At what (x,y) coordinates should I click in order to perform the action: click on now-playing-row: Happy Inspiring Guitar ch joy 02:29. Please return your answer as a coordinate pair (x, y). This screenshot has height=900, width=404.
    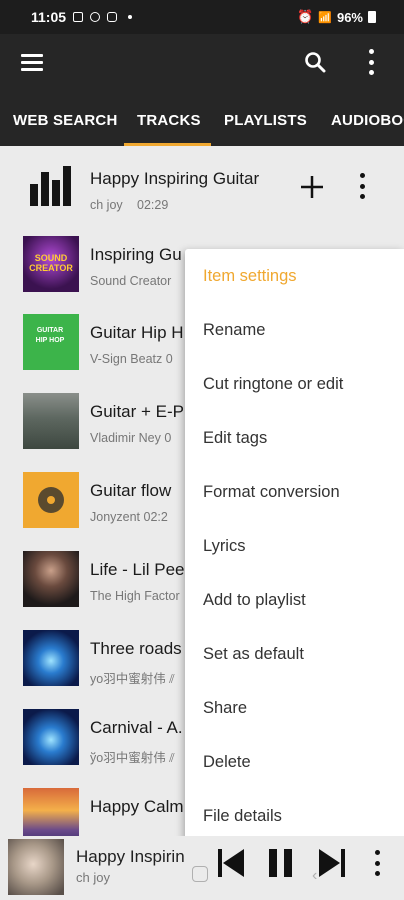
    Looking at the image, I should click on (202, 185).